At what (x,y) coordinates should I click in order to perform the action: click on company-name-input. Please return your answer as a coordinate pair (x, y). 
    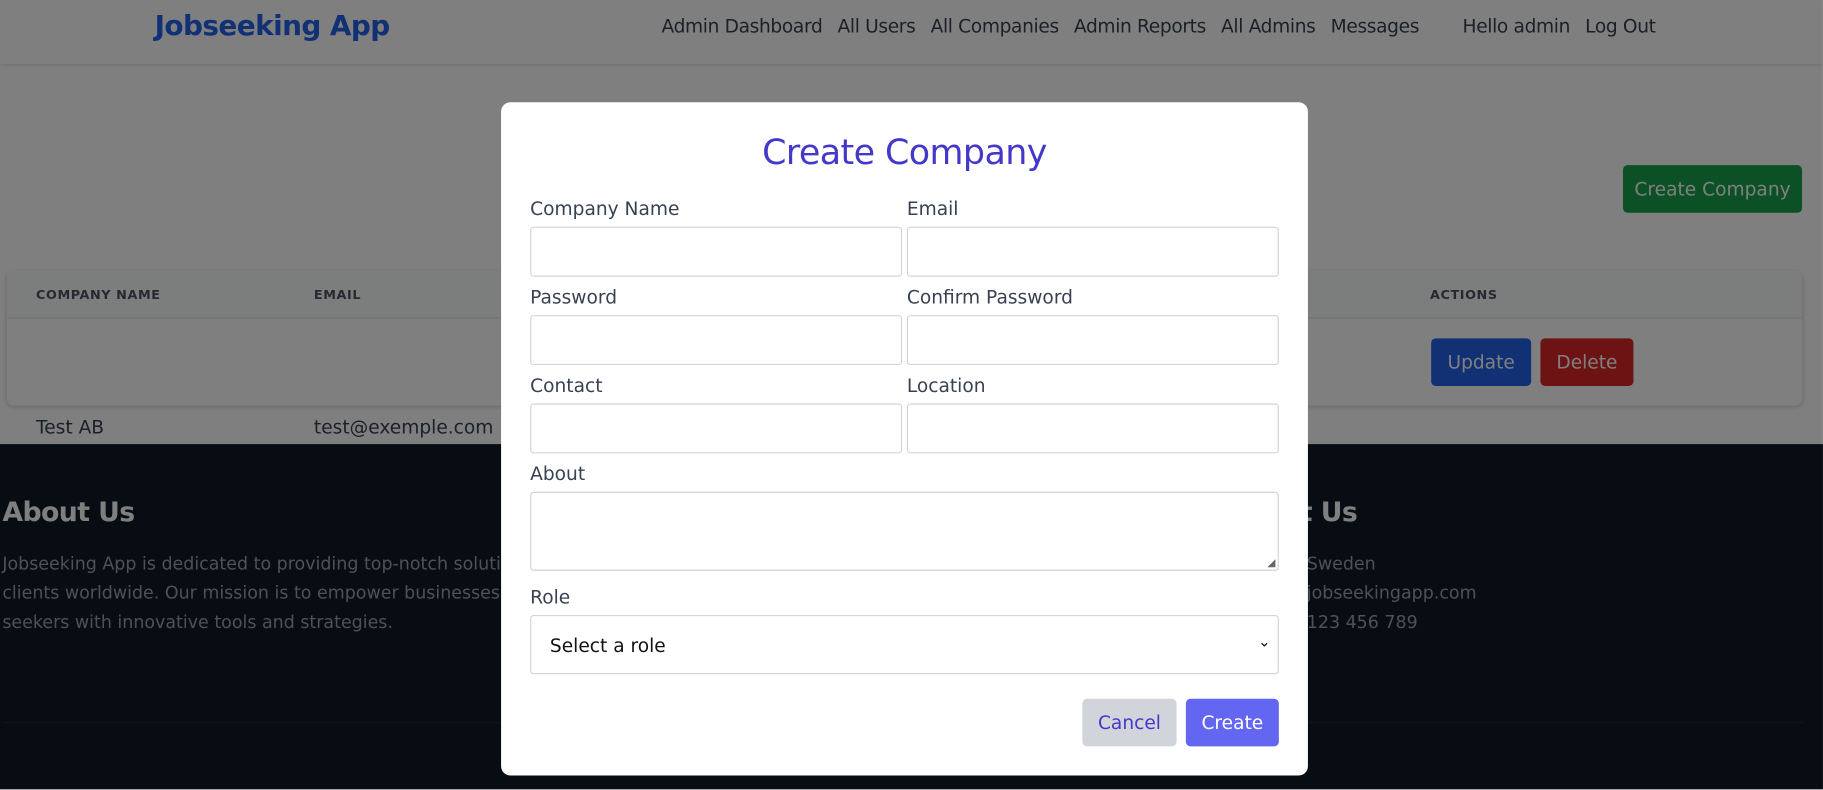
    Looking at the image, I should click on (716, 251).